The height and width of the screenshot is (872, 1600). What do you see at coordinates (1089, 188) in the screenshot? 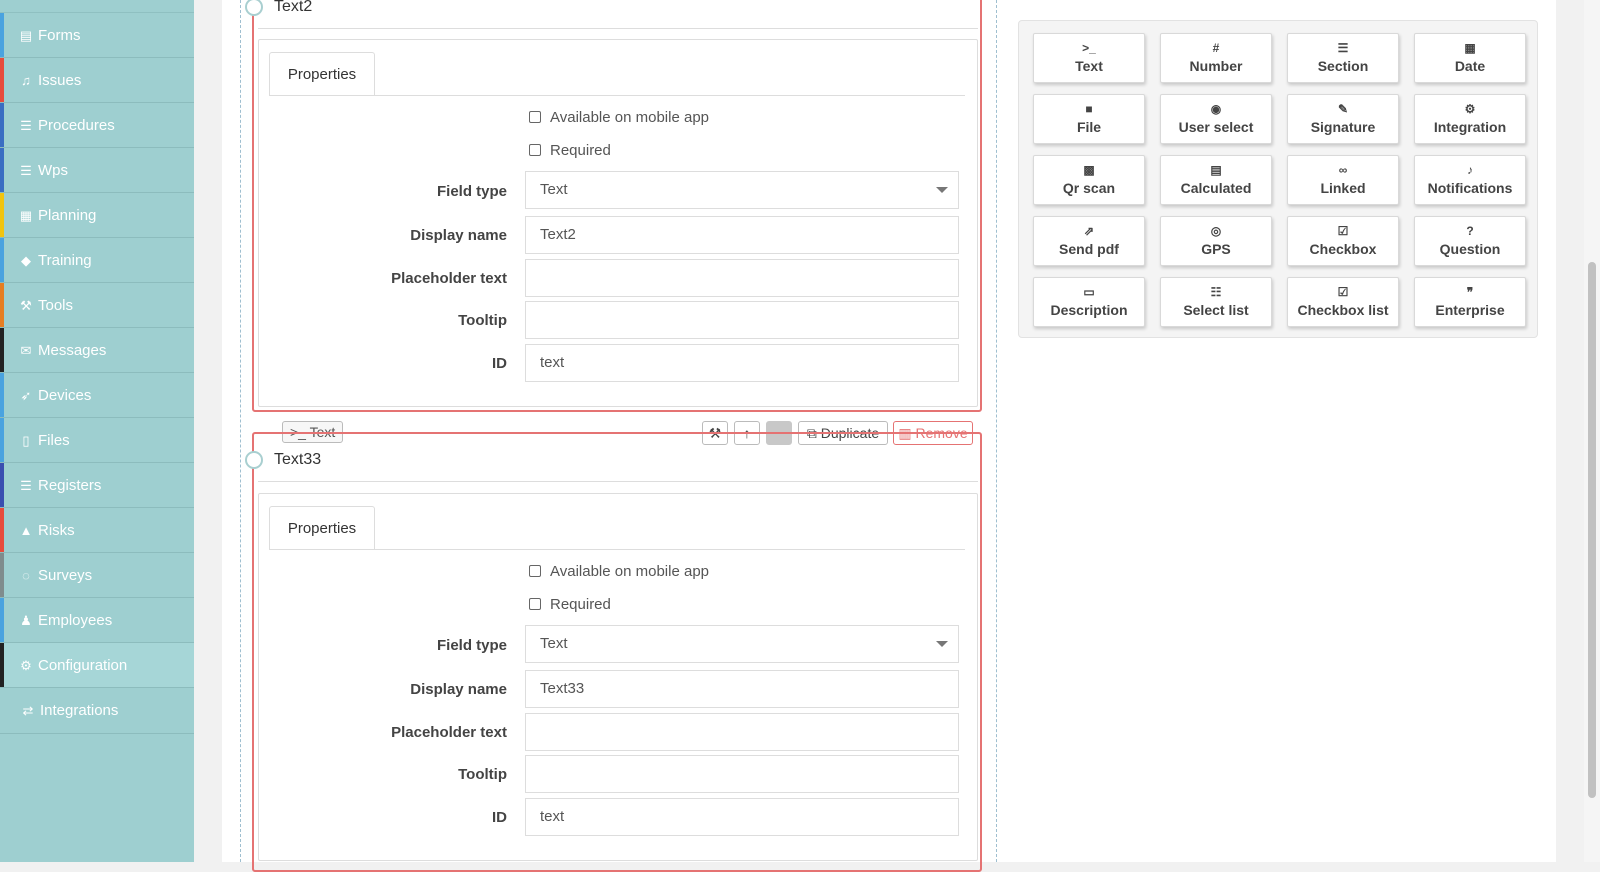
I see `palette-label: Qr scan` at bounding box center [1089, 188].